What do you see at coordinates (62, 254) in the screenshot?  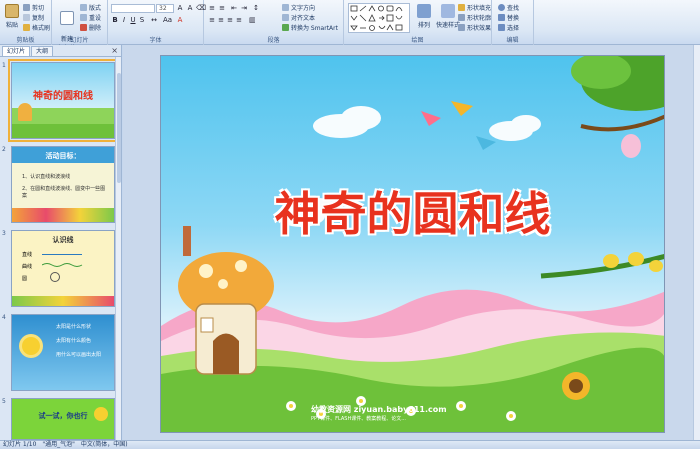 I see `straight-line-shape` at bounding box center [62, 254].